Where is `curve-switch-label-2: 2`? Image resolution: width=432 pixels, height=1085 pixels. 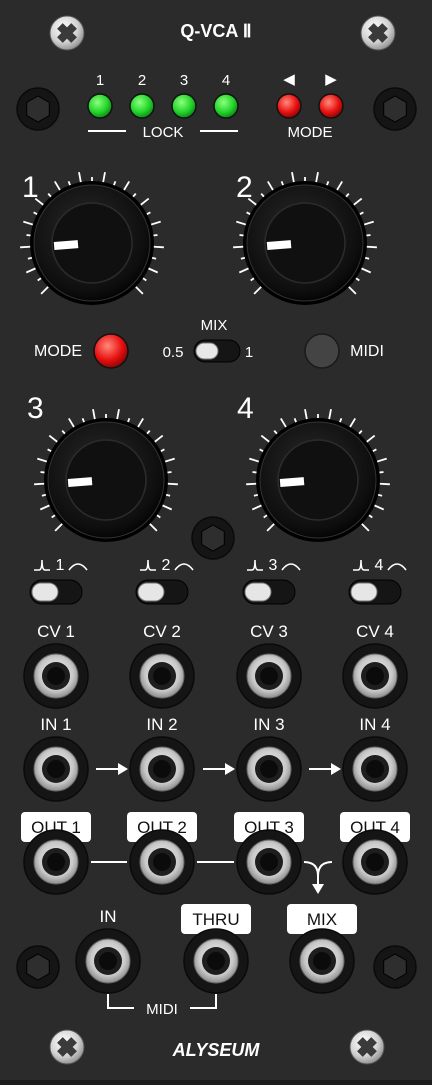 curve-switch-label-2: 2 is located at coordinates (166, 565).